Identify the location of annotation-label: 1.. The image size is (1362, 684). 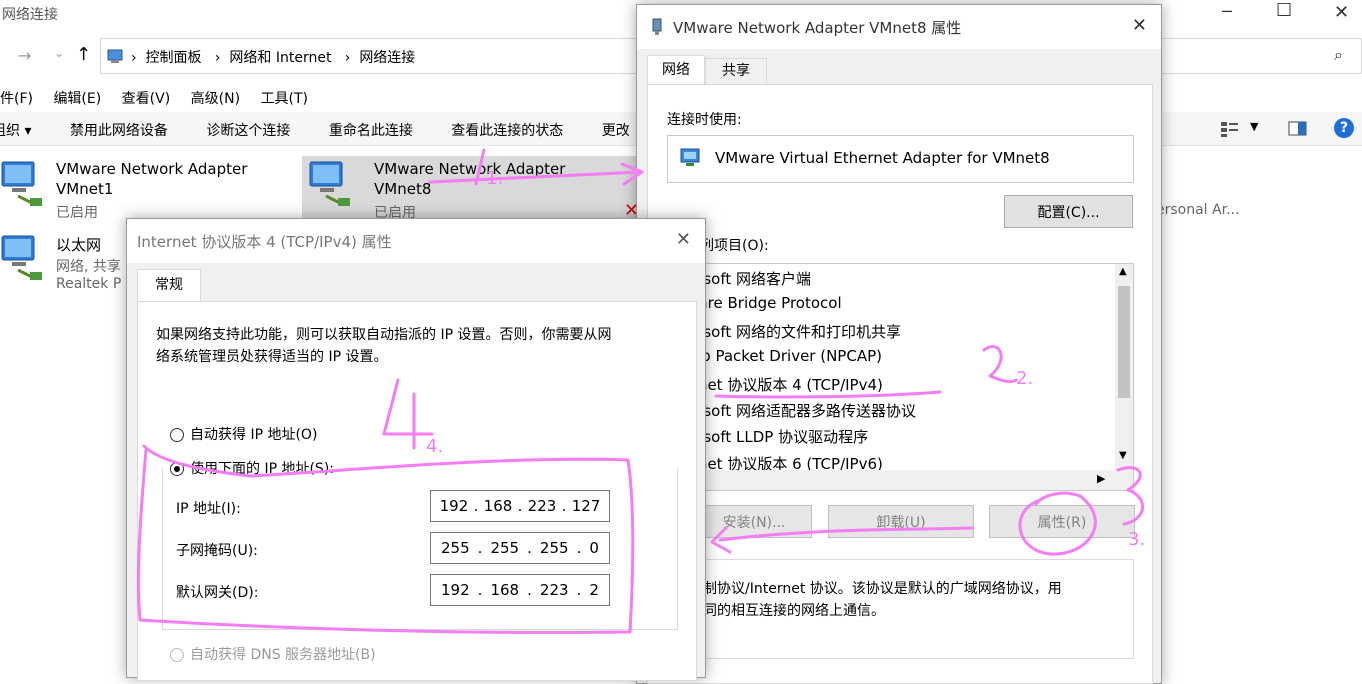
(494, 178).